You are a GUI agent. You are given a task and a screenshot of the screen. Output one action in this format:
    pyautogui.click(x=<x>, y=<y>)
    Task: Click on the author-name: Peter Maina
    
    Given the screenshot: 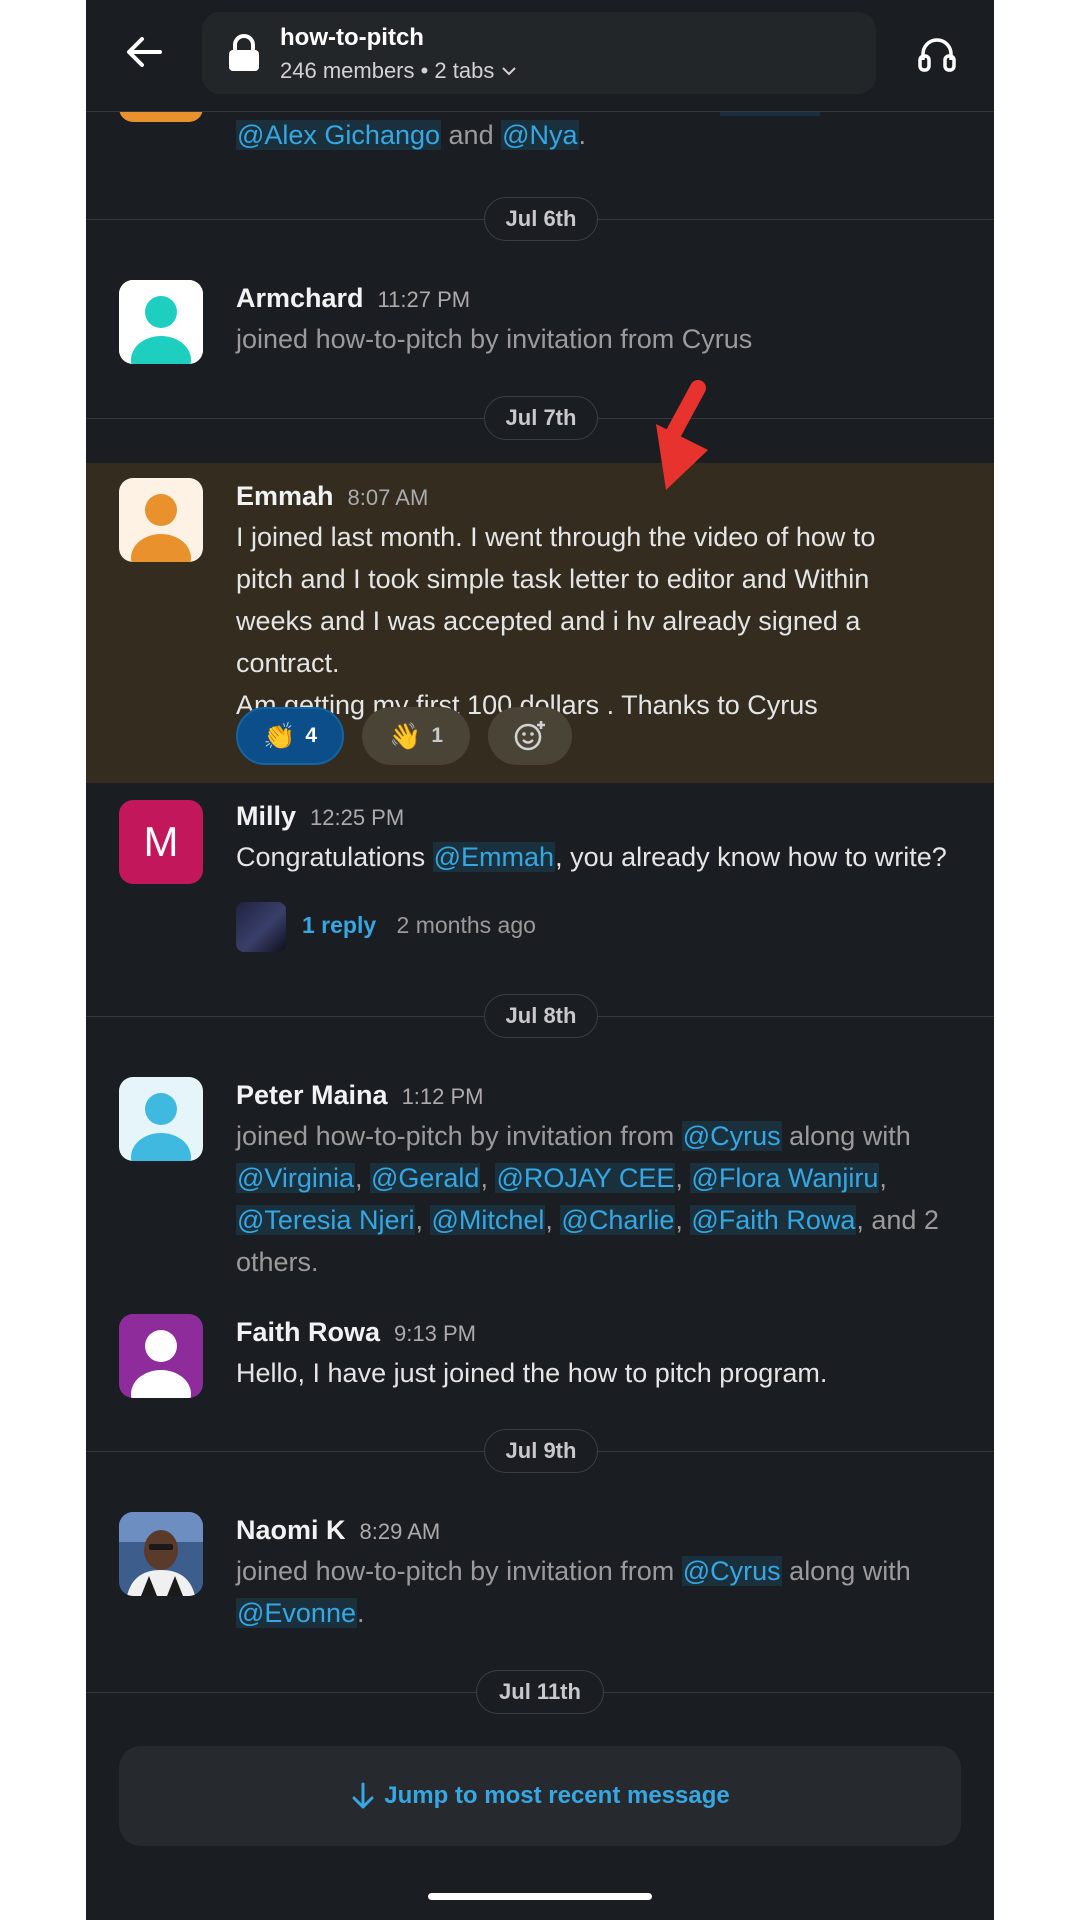 What is the action you would take?
    pyautogui.click(x=312, y=1095)
    